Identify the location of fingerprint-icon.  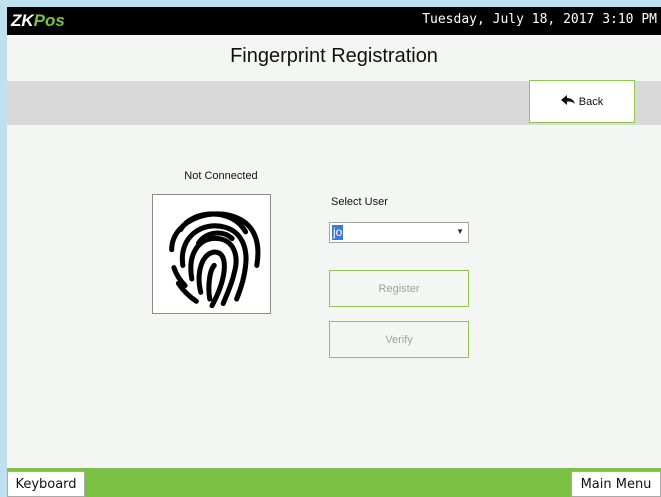
(212, 254).